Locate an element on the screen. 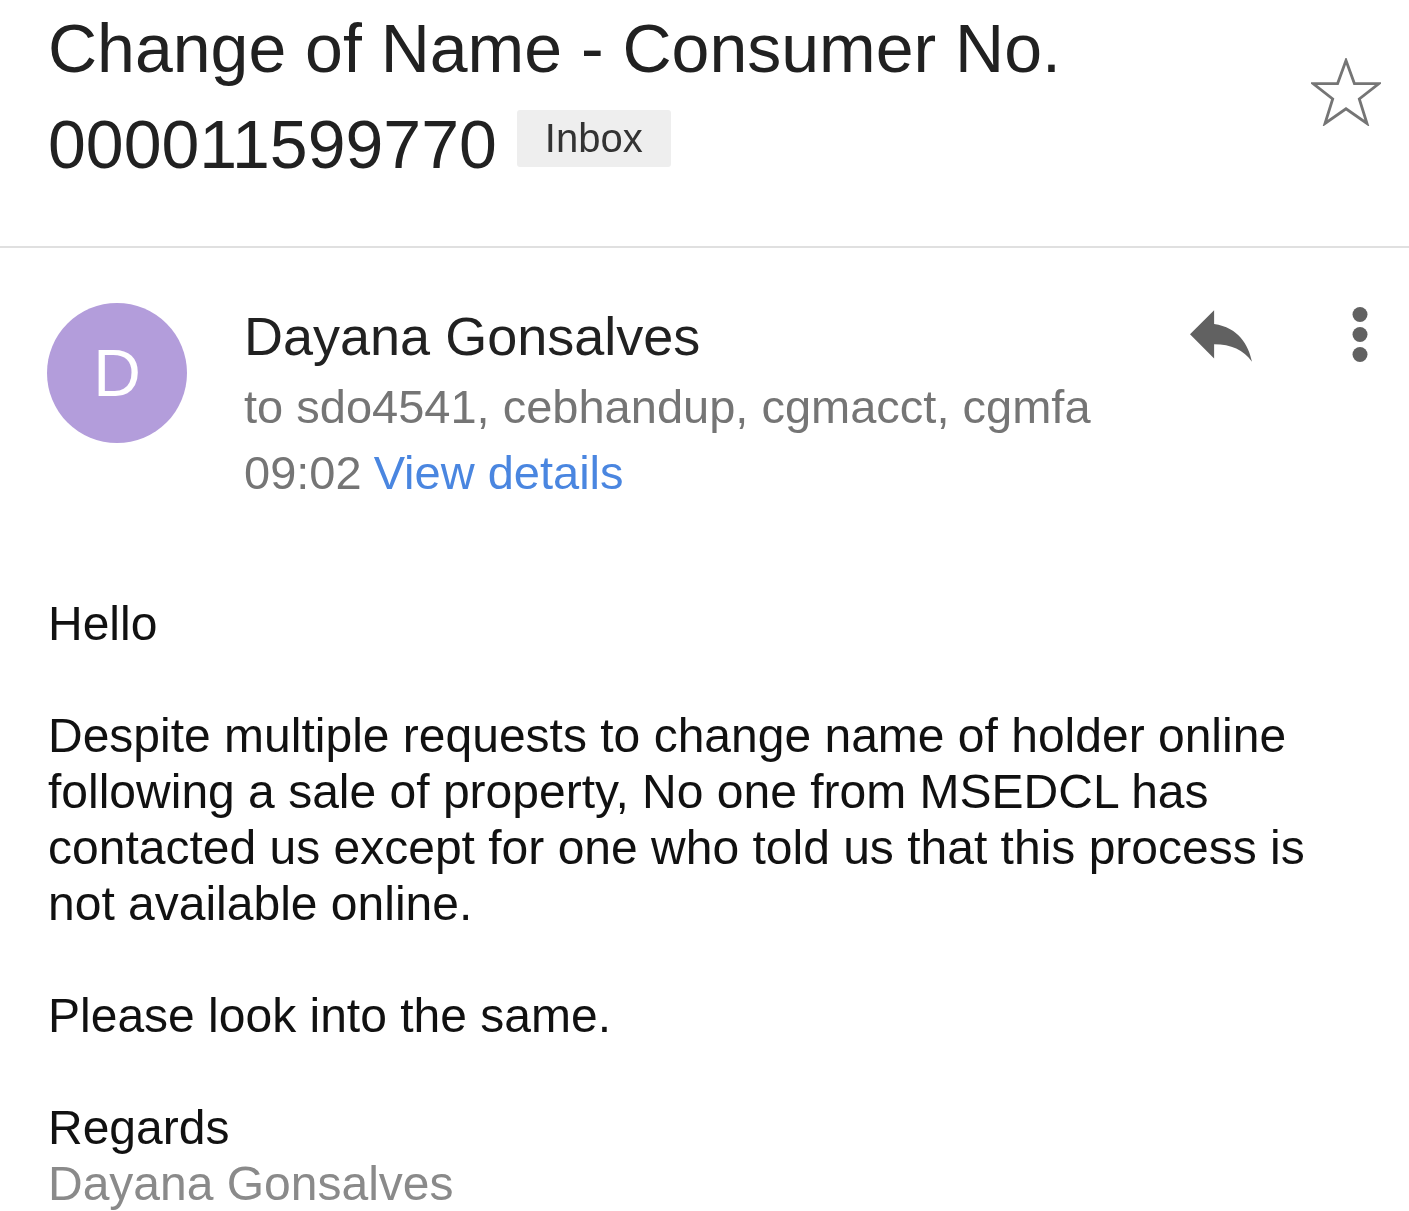 This screenshot has height=1211, width=1409. view-details-link: View details is located at coordinates (498, 473).